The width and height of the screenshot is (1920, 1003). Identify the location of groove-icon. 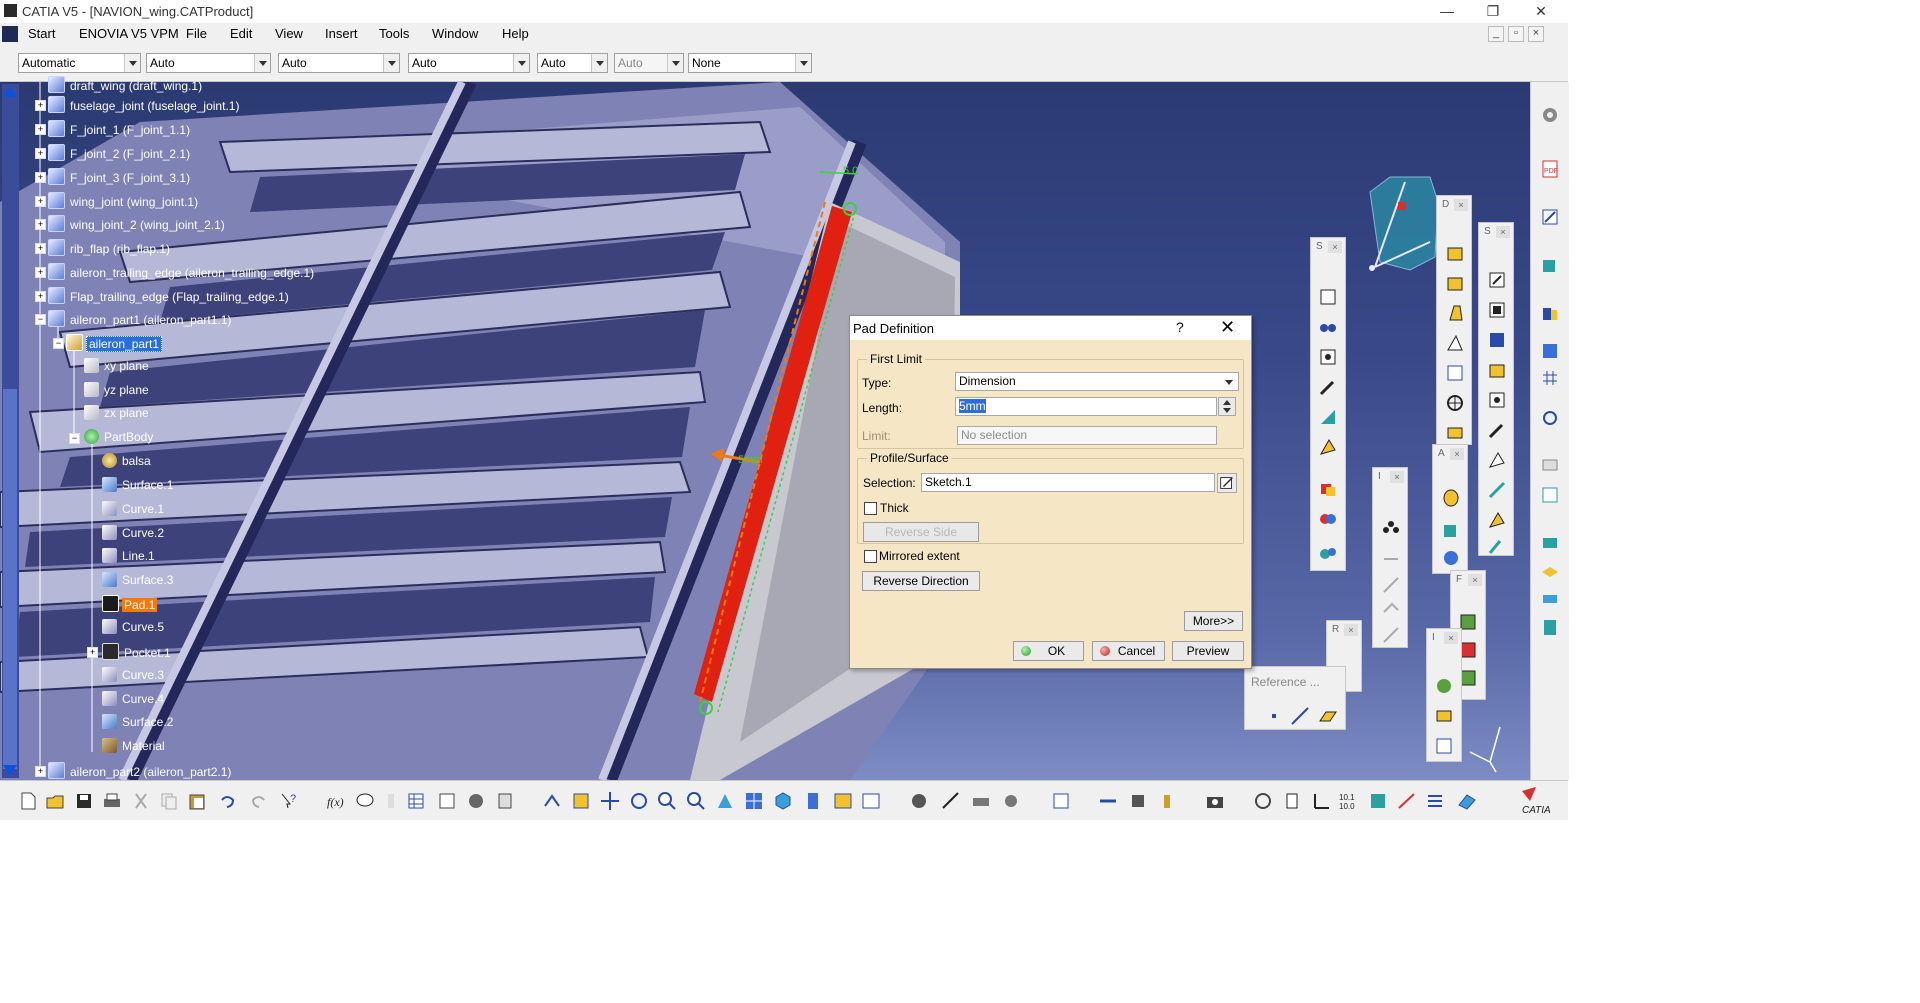
(1497, 370).